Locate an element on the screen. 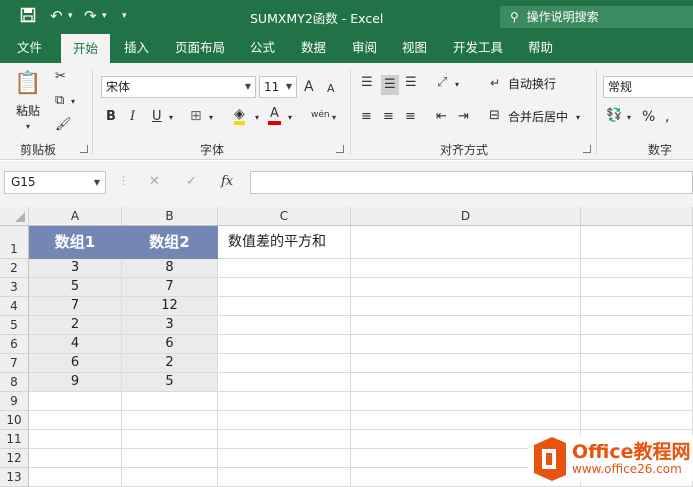 This screenshot has width=693, height=487. cell-c6 is located at coordinates (284, 344).